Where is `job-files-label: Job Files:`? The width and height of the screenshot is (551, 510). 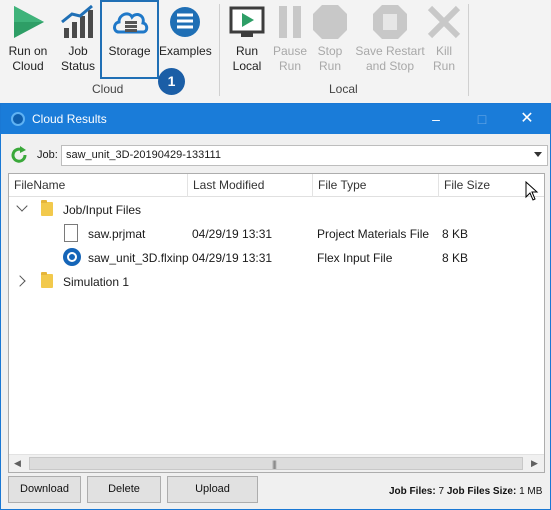
job-files-label: Job Files: is located at coordinates (412, 491).